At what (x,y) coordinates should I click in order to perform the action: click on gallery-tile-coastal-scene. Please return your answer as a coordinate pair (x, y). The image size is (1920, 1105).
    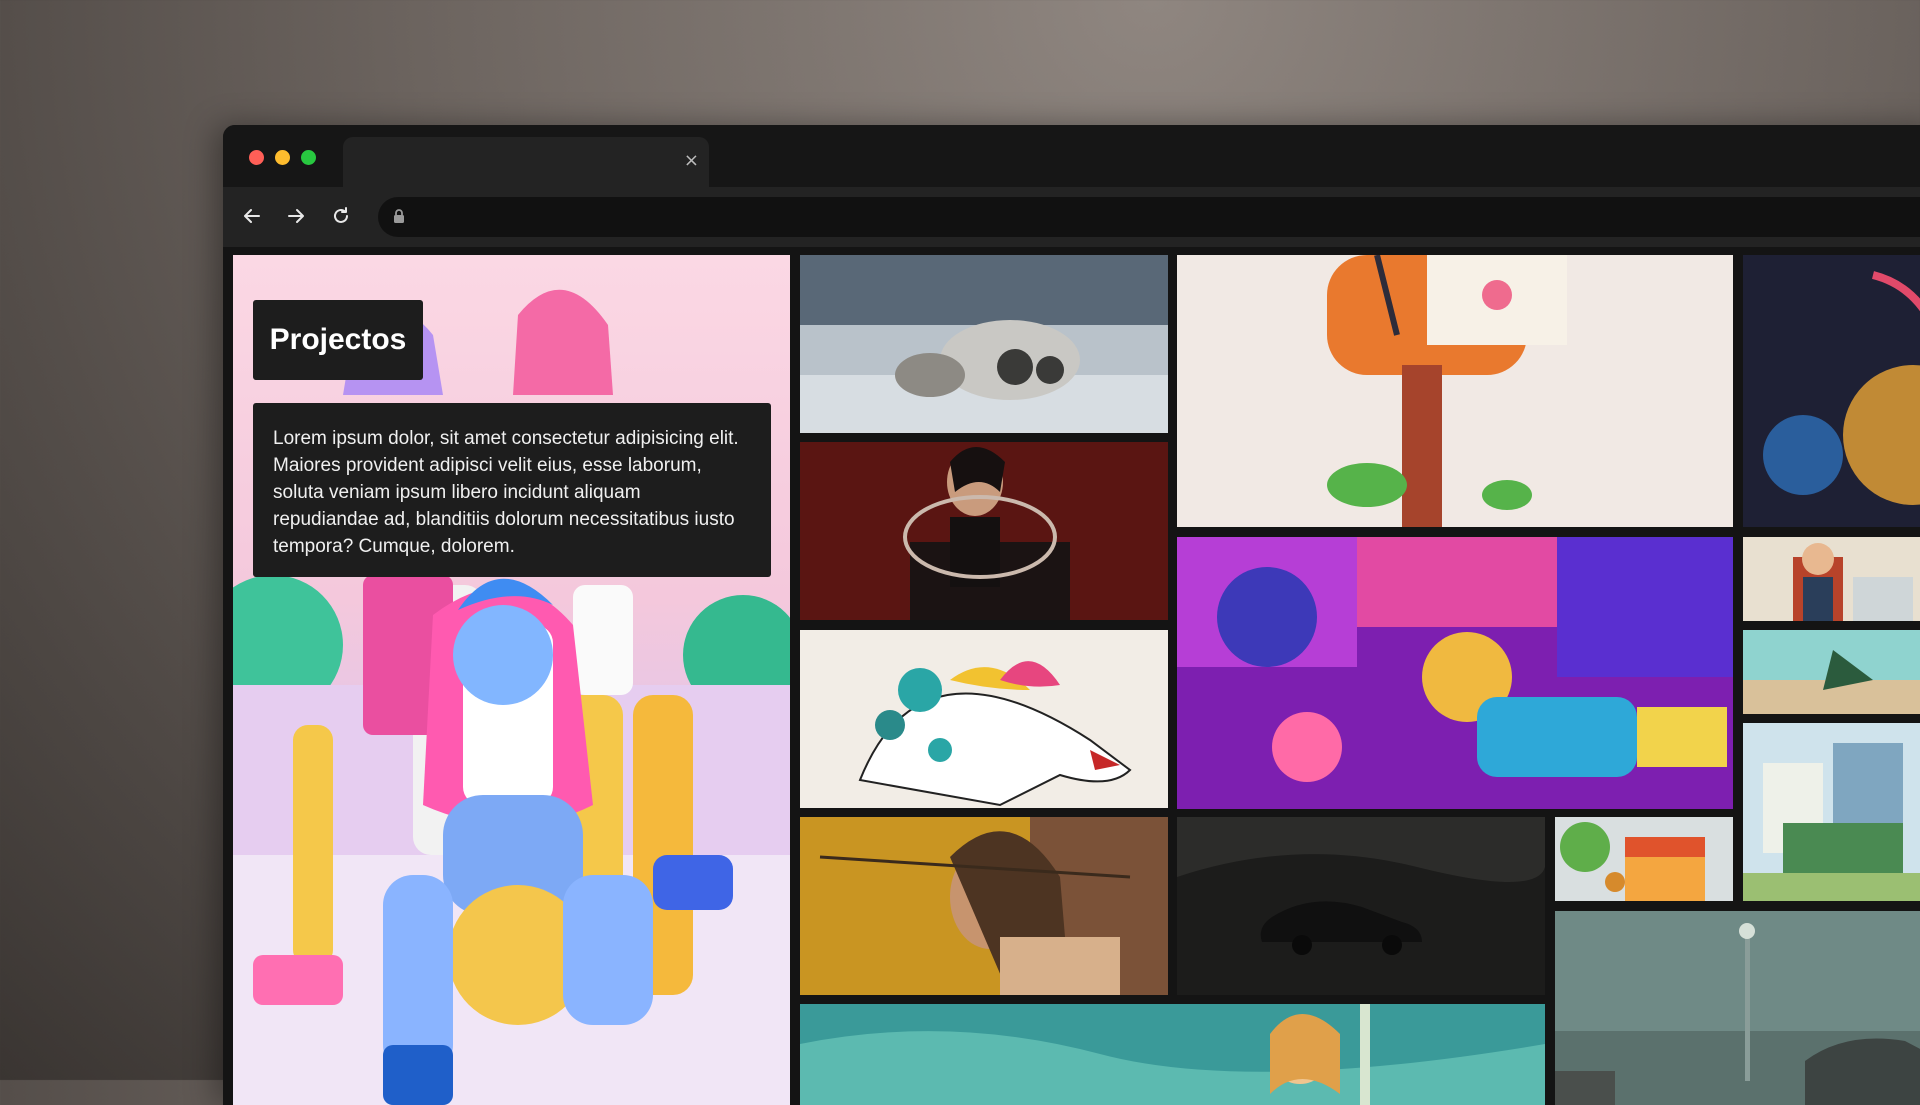
    Looking at the image, I should click on (1831, 672).